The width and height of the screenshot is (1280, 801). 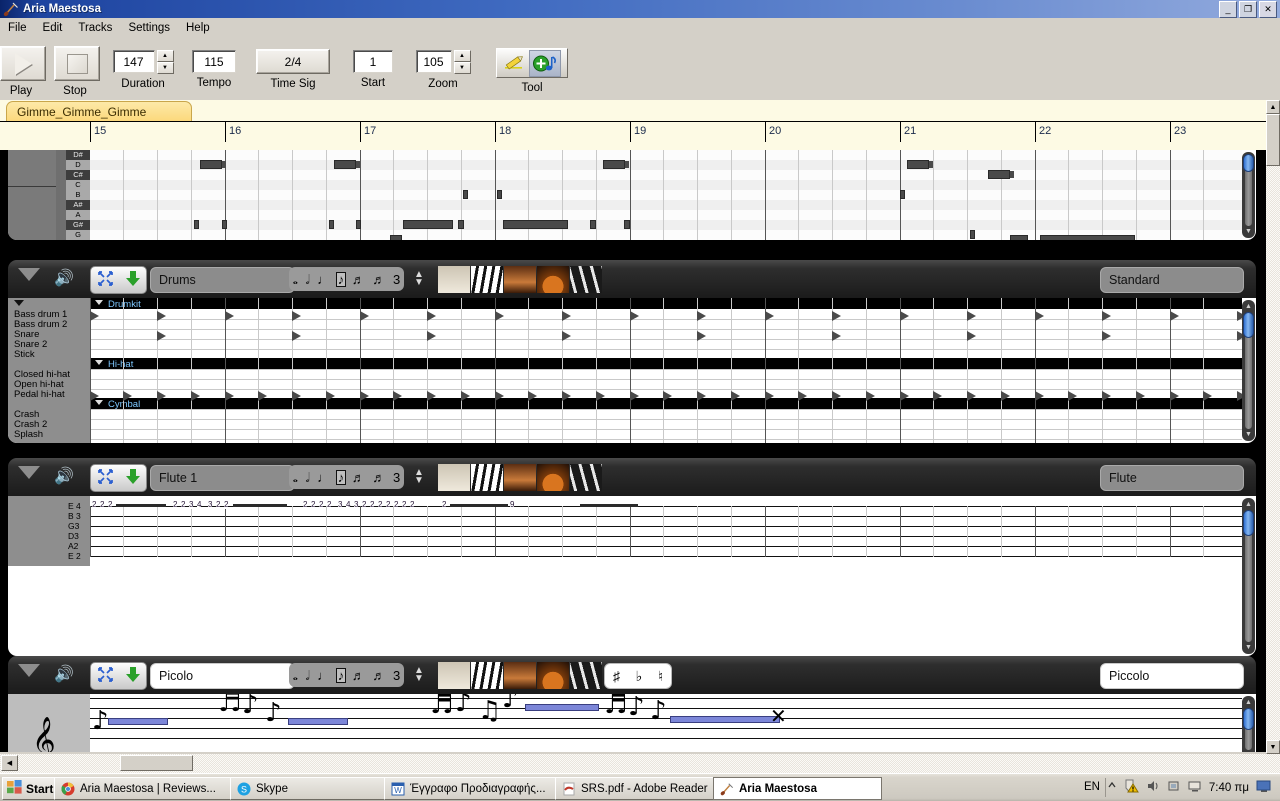 I want to click on network-icon, so click(x=1174, y=787).